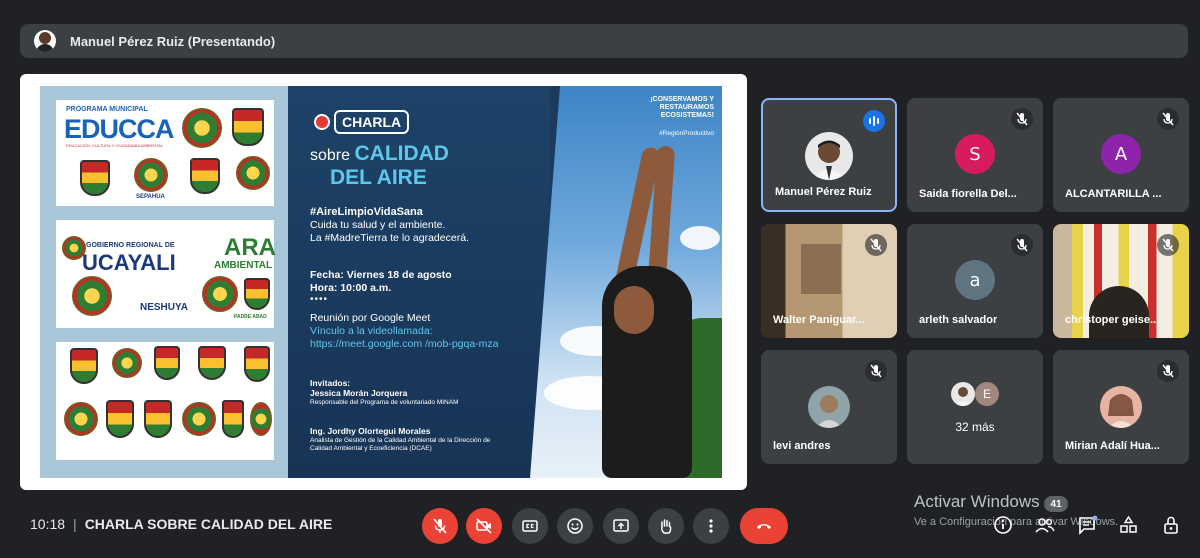 Image resolution: width=1200 pixels, height=558 pixels. I want to click on avatar: a, so click(975, 280).